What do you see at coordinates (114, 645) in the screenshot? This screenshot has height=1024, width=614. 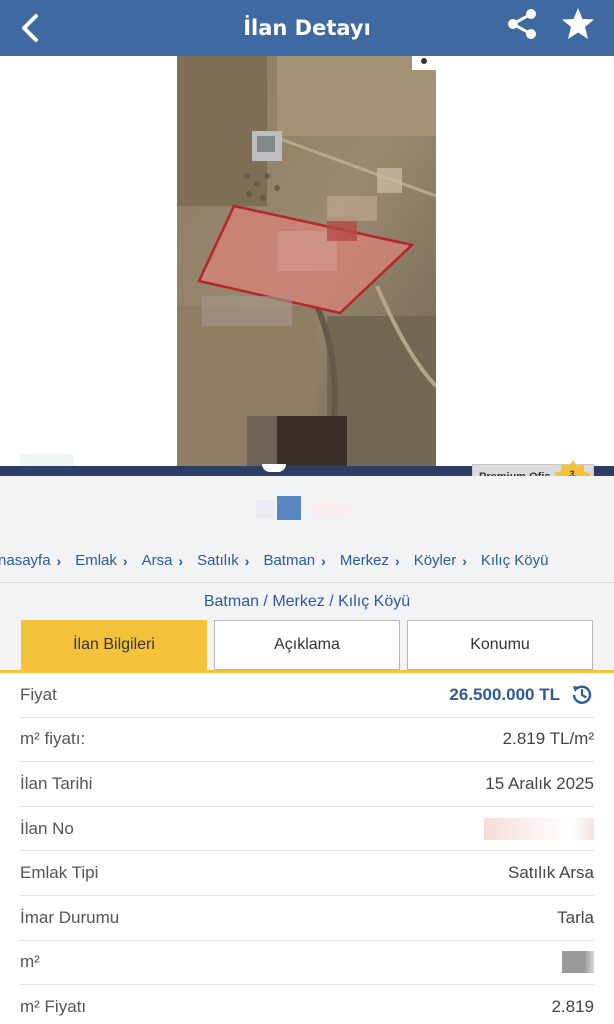 I see `tab-listing-info: İlan Bilgileri` at bounding box center [114, 645].